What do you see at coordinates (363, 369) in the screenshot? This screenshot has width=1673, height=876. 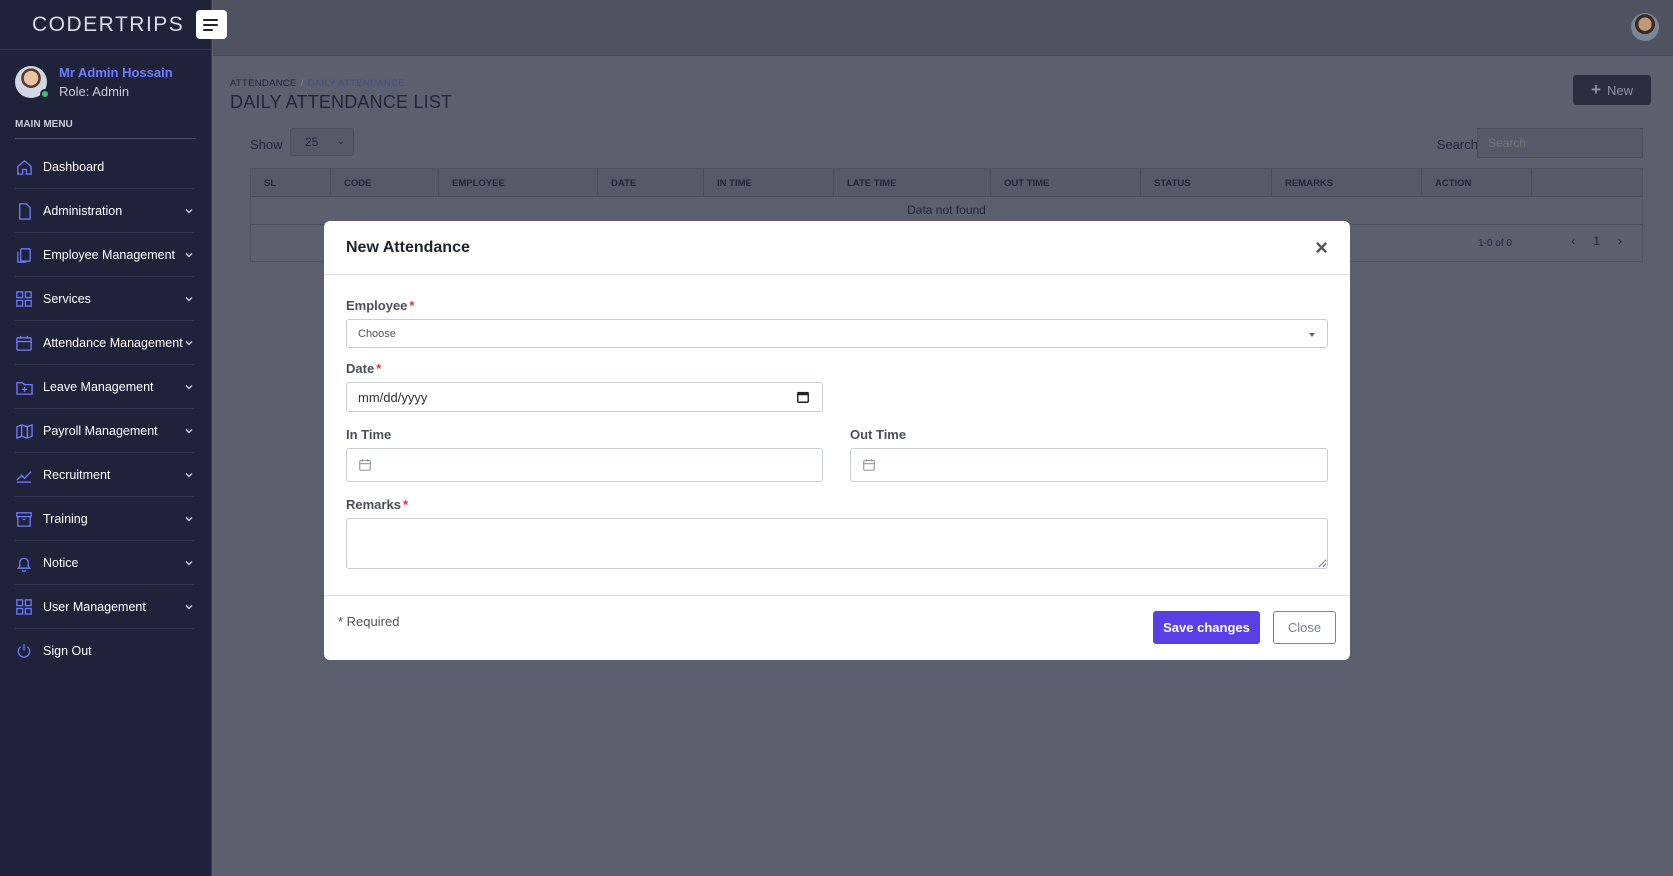 I see `date-field-label: Date *` at bounding box center [363, 369].